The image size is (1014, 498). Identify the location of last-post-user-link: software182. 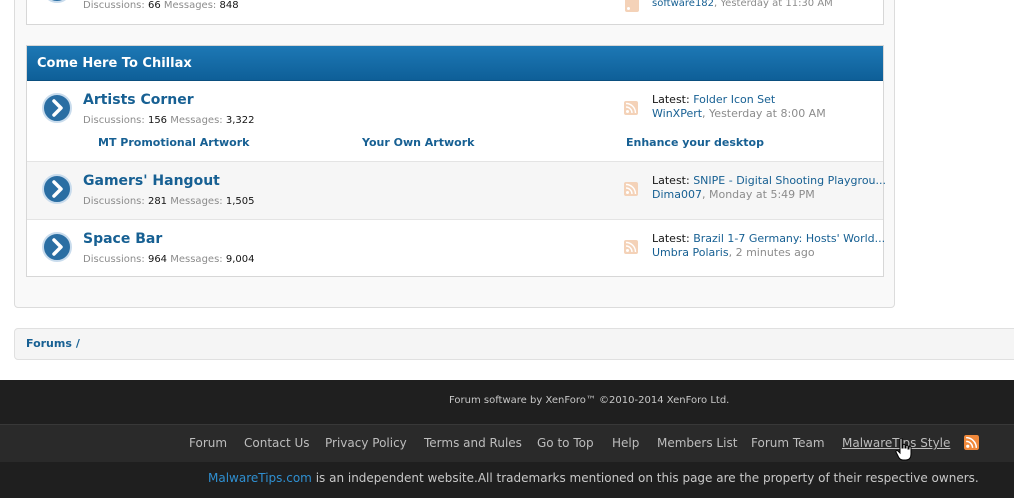
(683, 4).